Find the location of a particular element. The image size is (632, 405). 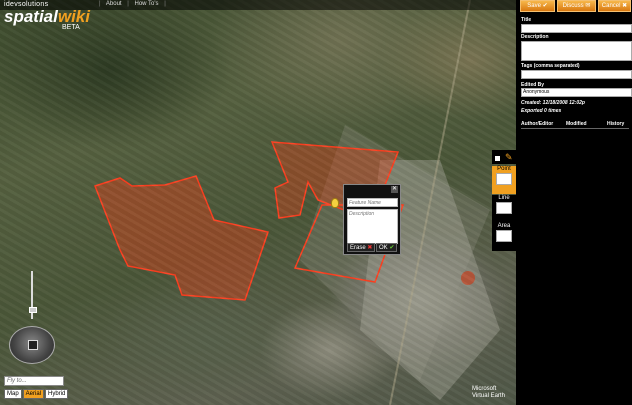

tool-point: Point is located at coordinates (504, 180).